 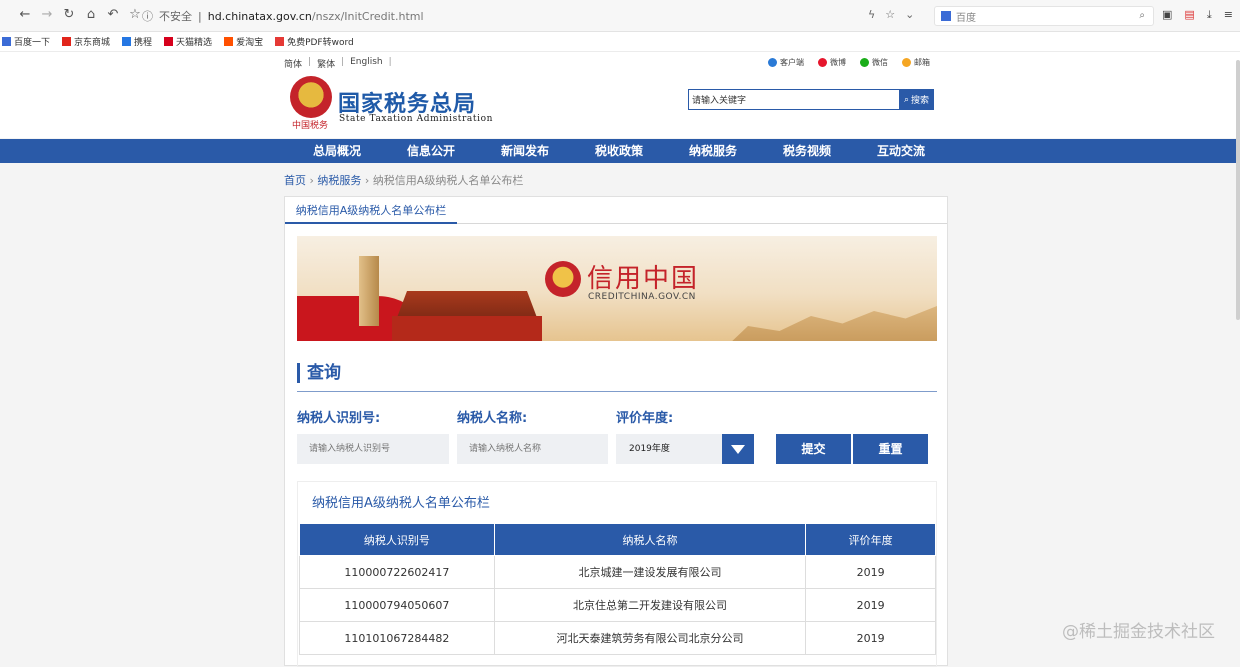 I want to click on taxpayer-id-label: 纳税人识别号:, so click(x=339, y=418).